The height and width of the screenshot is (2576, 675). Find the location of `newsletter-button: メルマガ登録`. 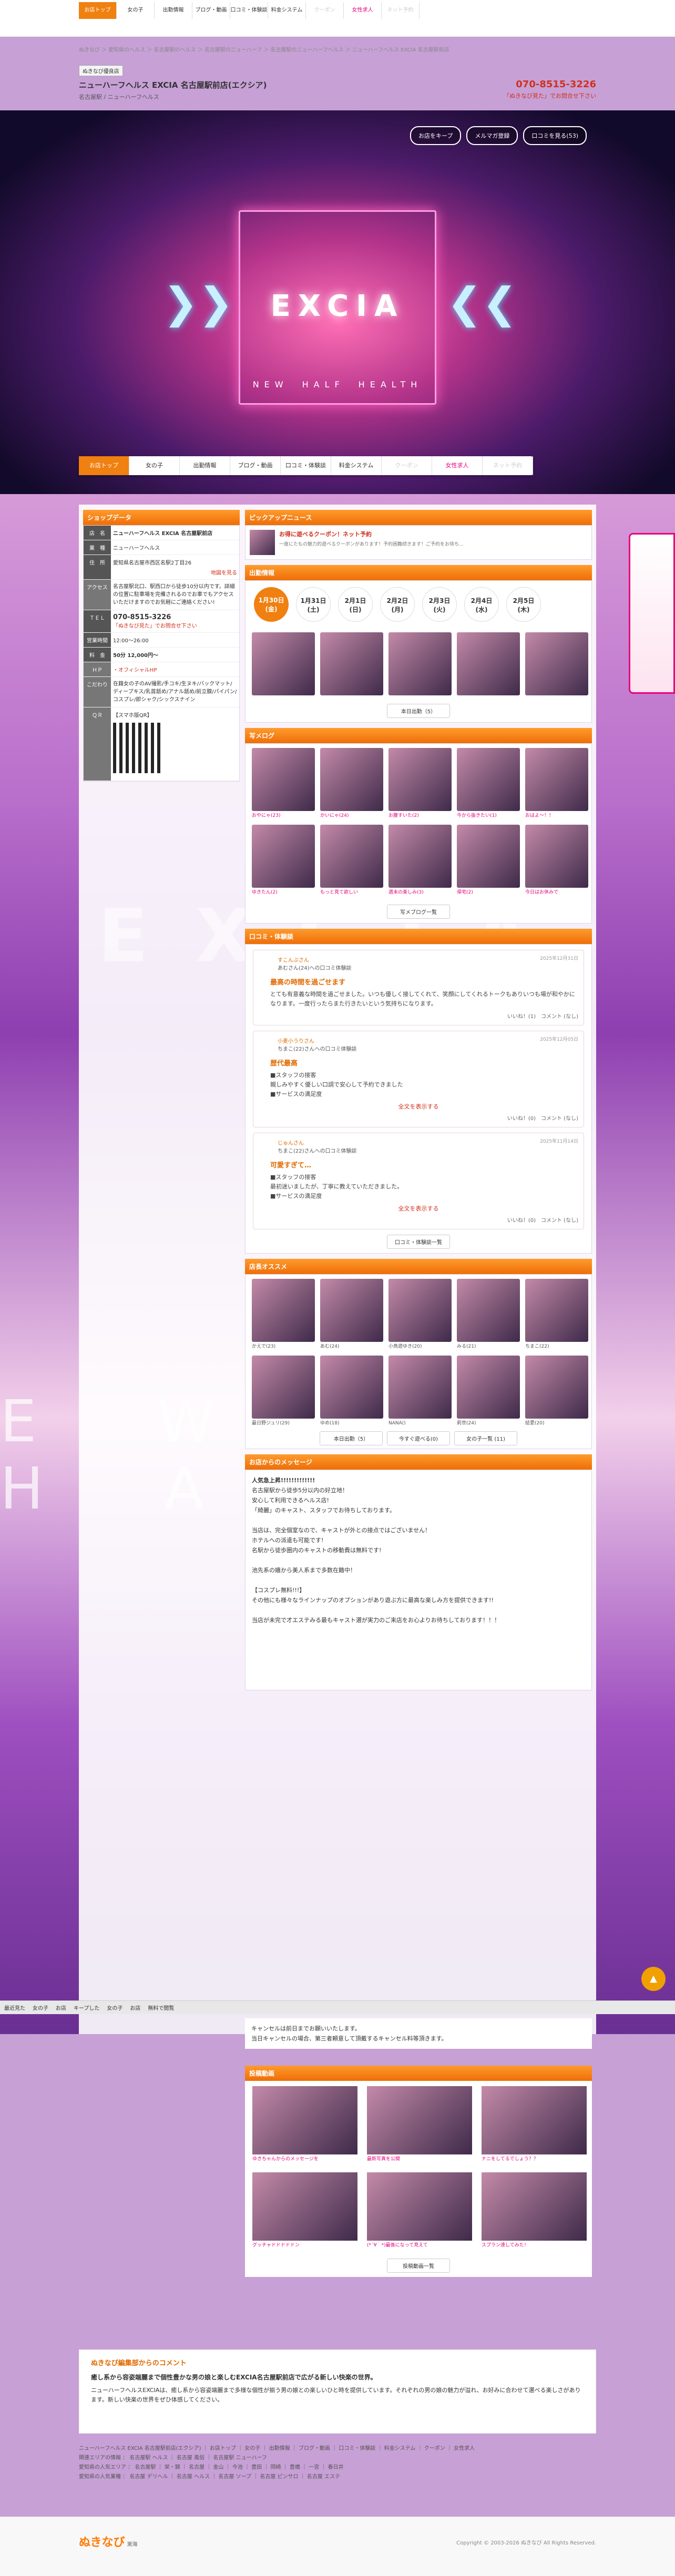

newsletter-button: メルマガ登録 is located at coordinates (492, 135).